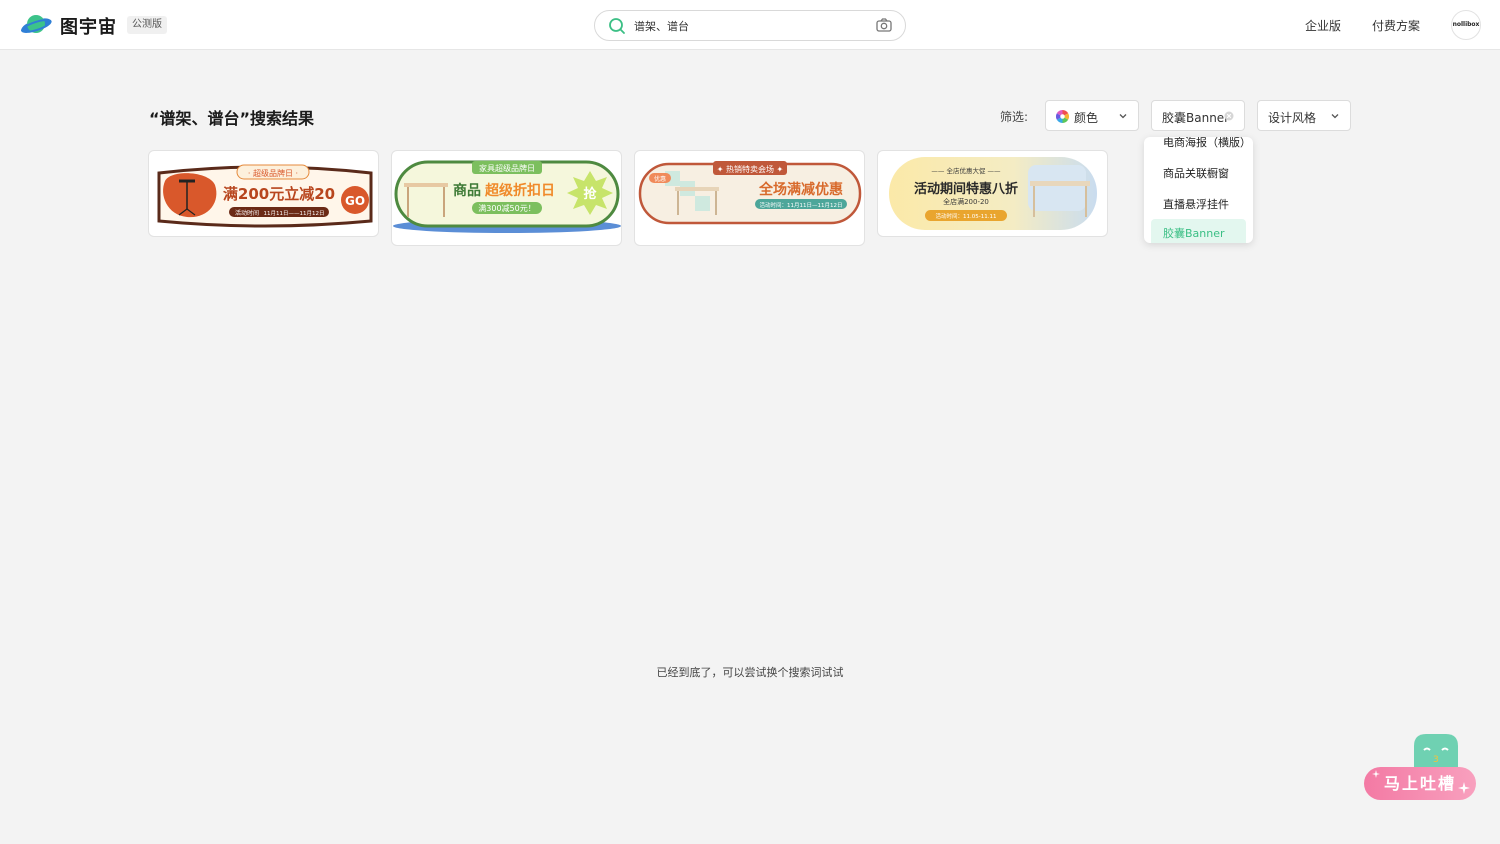  I want to click on dropdown-item-capsule-banner: 胶囊Banner, so click(1198, 231).